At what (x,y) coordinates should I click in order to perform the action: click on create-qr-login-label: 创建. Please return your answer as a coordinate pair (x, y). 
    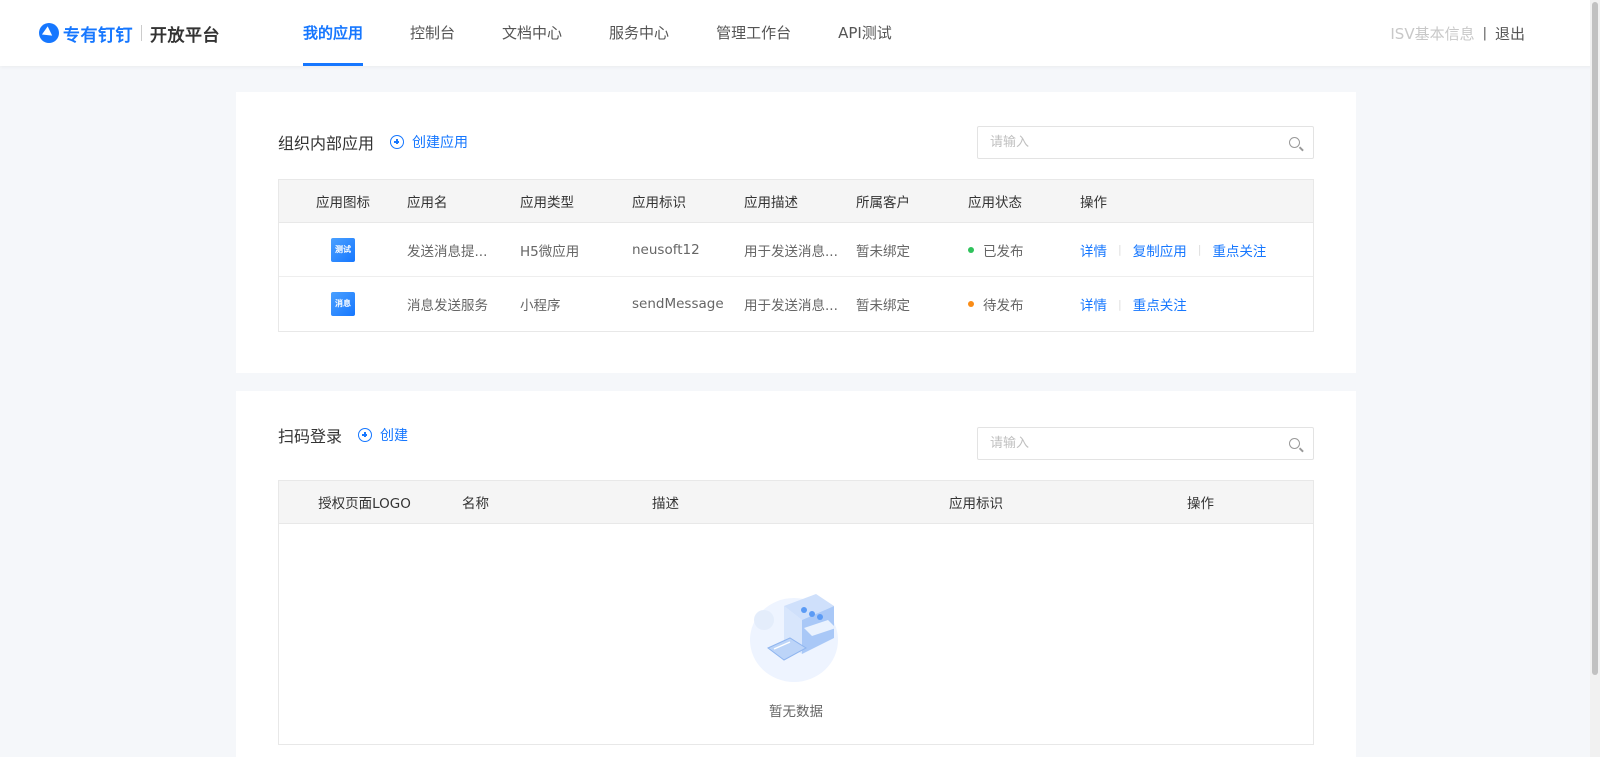
    Looking at the image, I should click on (394, 436).